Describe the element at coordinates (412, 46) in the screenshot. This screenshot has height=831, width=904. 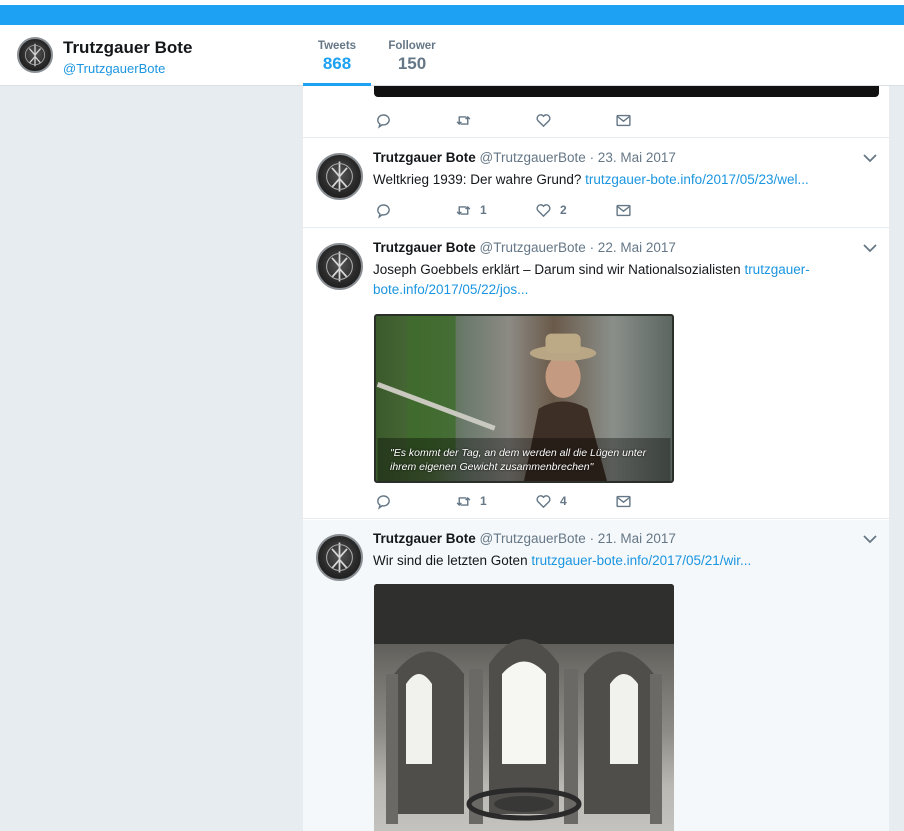
I see `stat-followers-label: Follower` at that location.